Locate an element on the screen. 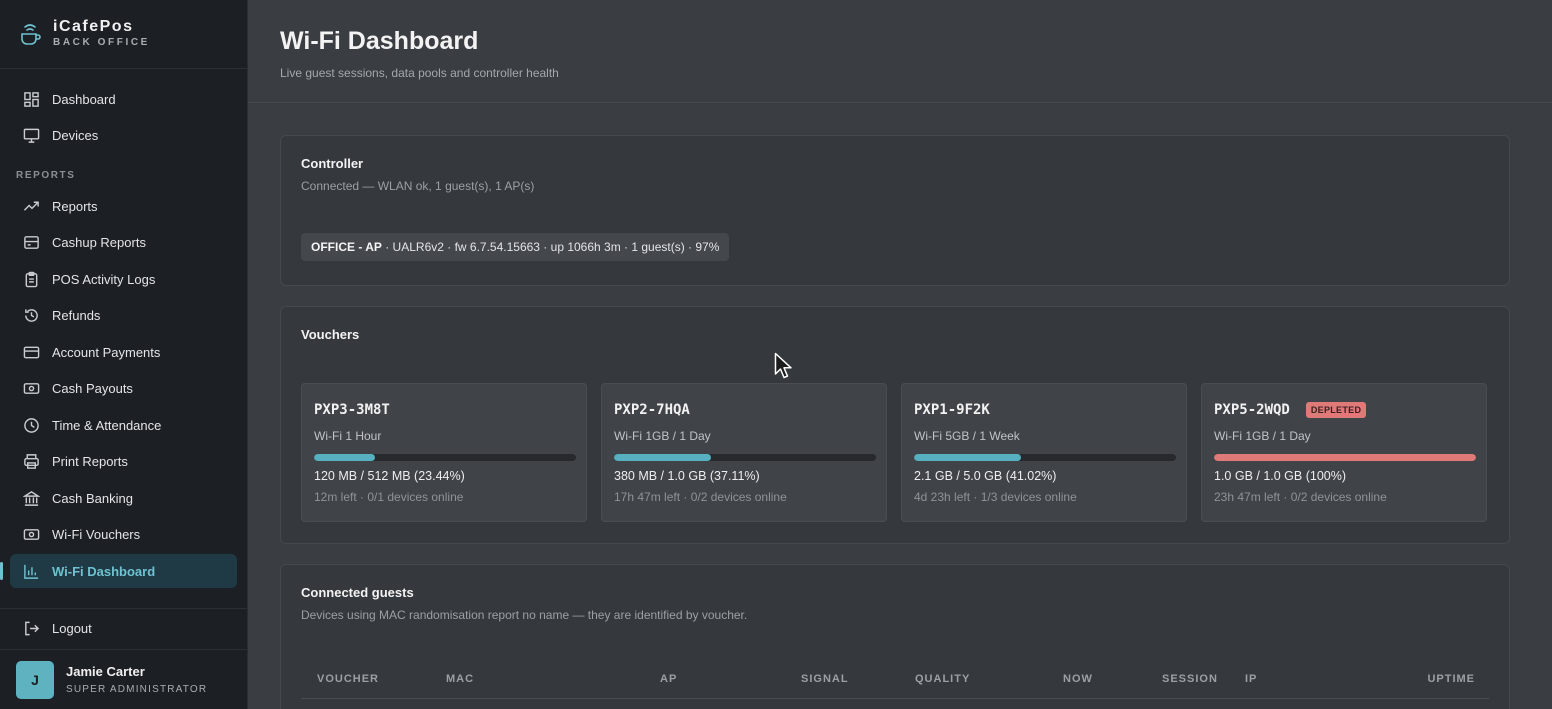 This screenshot has width=1552, height=709. sidebar-item-label: Print Reports is located at coordinates (90, 462).